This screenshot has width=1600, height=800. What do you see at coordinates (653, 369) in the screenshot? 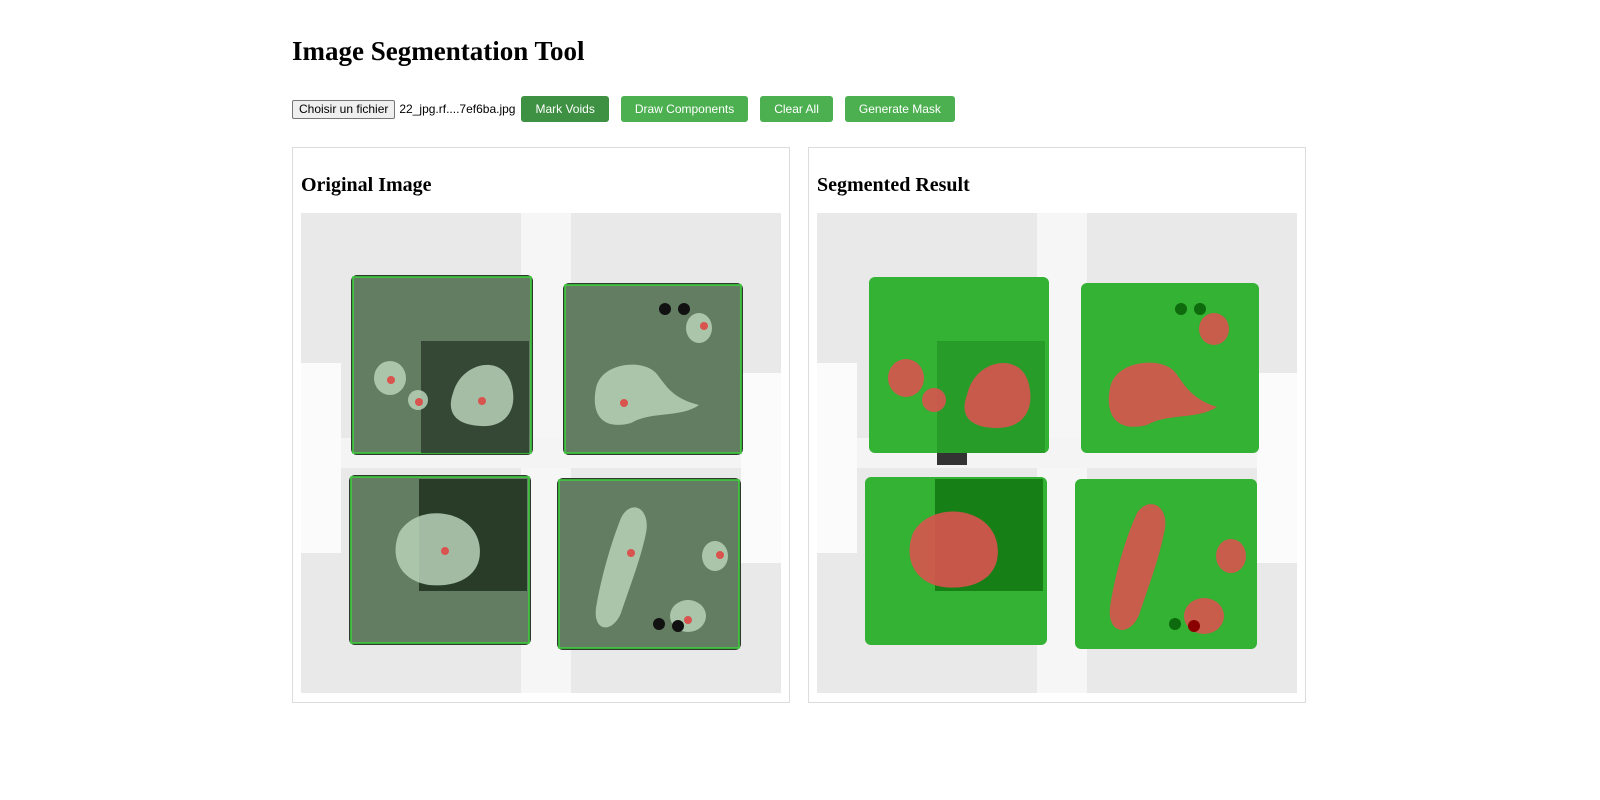
I see `component-box` at bounding box center [653, 369].